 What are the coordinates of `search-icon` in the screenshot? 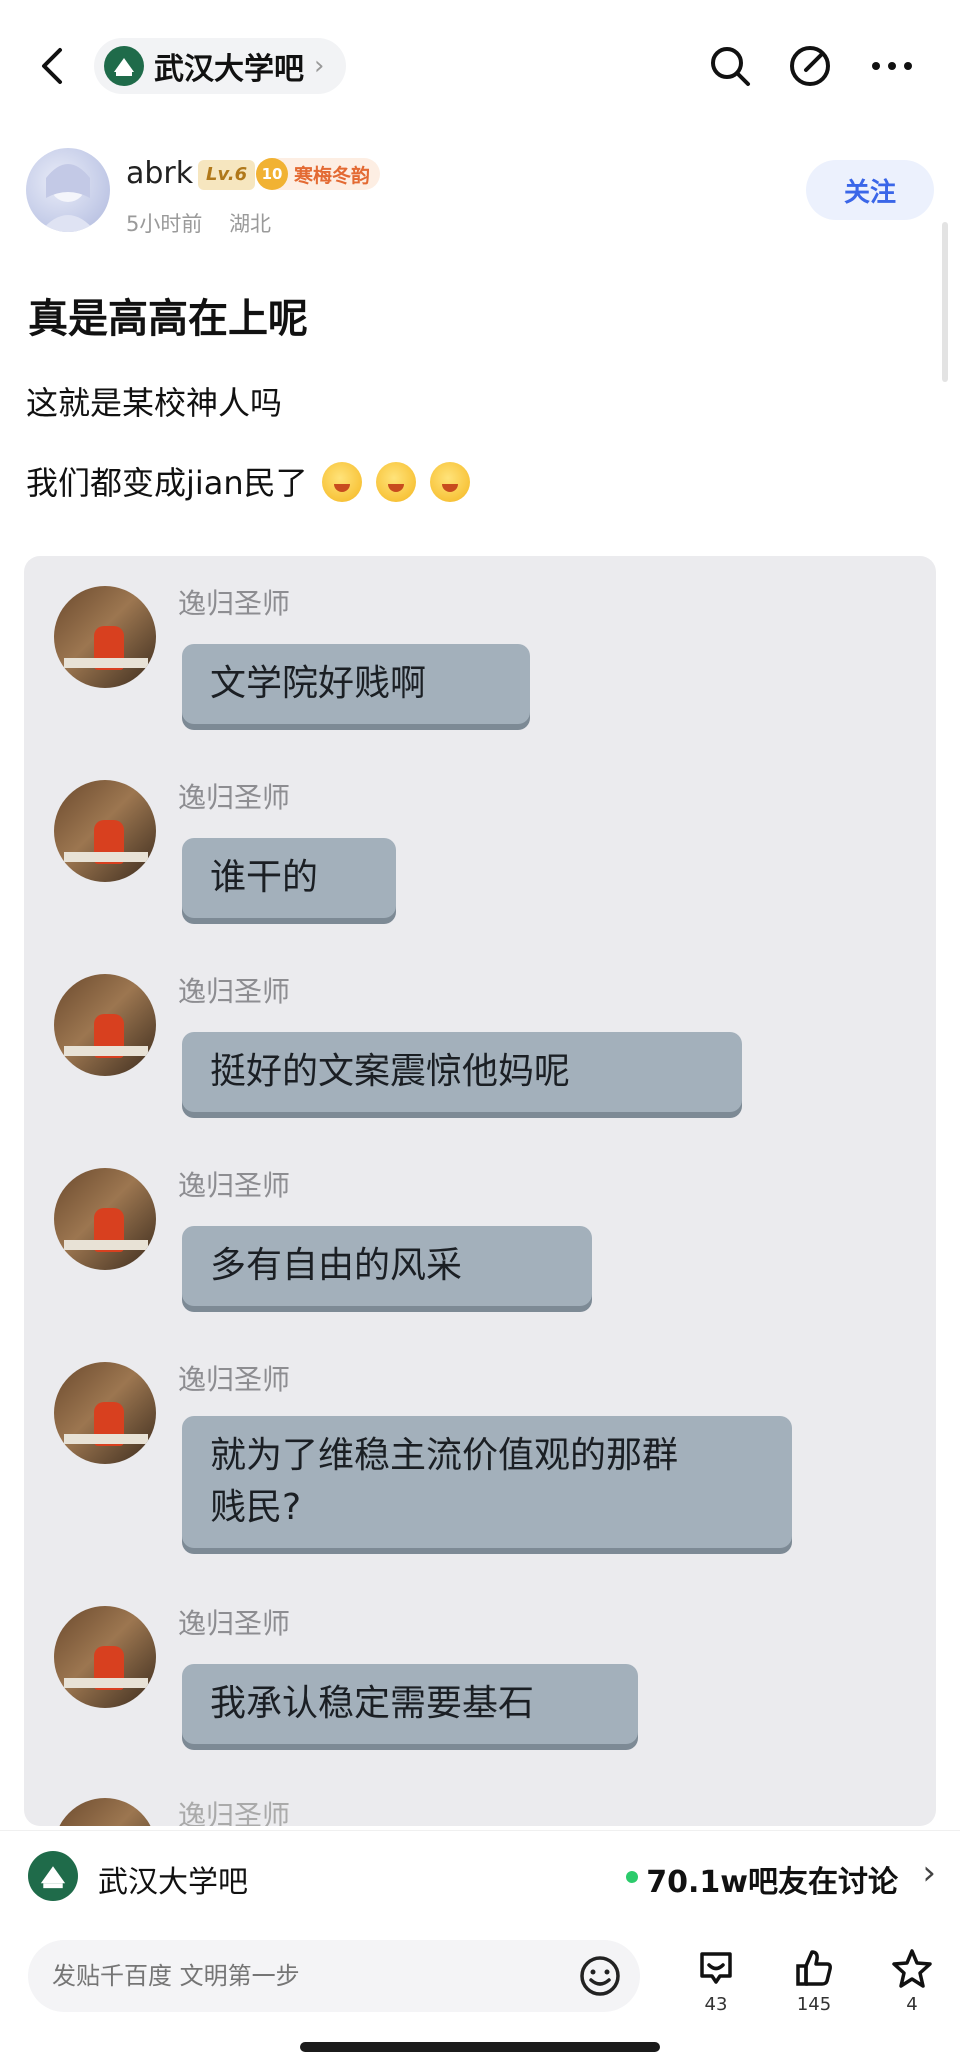 It's located at (730, 66).